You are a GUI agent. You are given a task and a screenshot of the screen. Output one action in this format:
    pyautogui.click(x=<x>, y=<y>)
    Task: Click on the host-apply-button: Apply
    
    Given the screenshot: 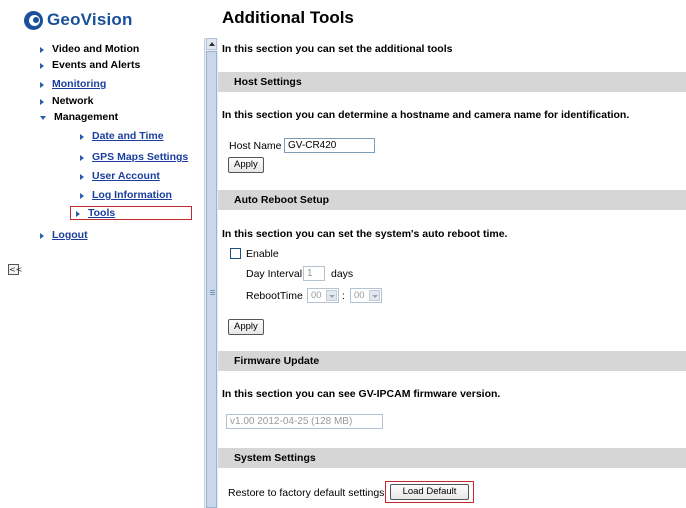 What is the action you would take?
    pyautogui.click(x=246, y=165)
    